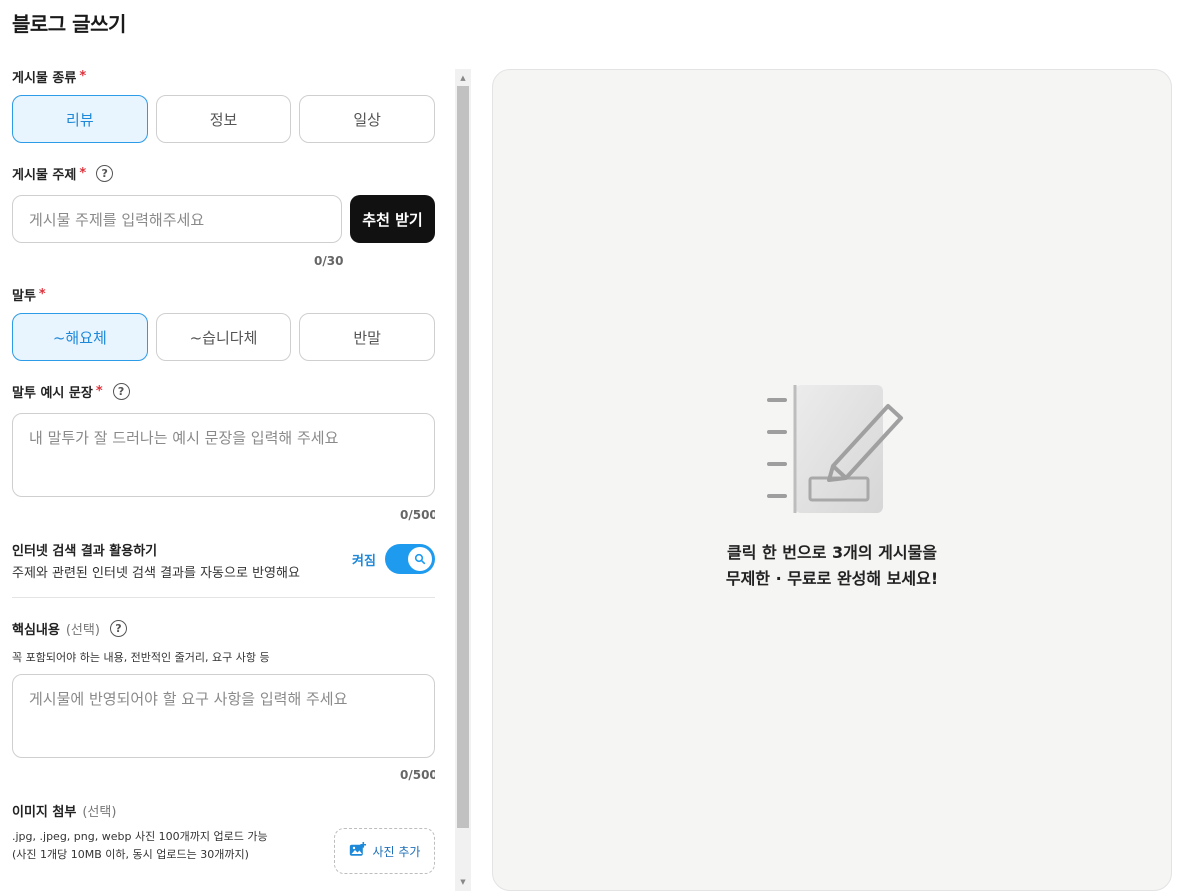 The height and width of the screenshot is (896, 1179). I want to click on topic-counter: 0/30, so click(329, 261).